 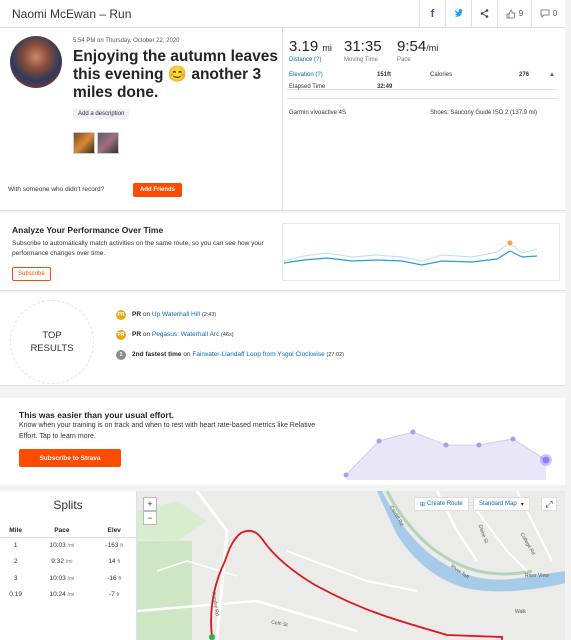 What do you see at coordinates (158, 190) in the screenshot?
I see `add-friends-button: Add Friends` at bounding box center [158, 190].